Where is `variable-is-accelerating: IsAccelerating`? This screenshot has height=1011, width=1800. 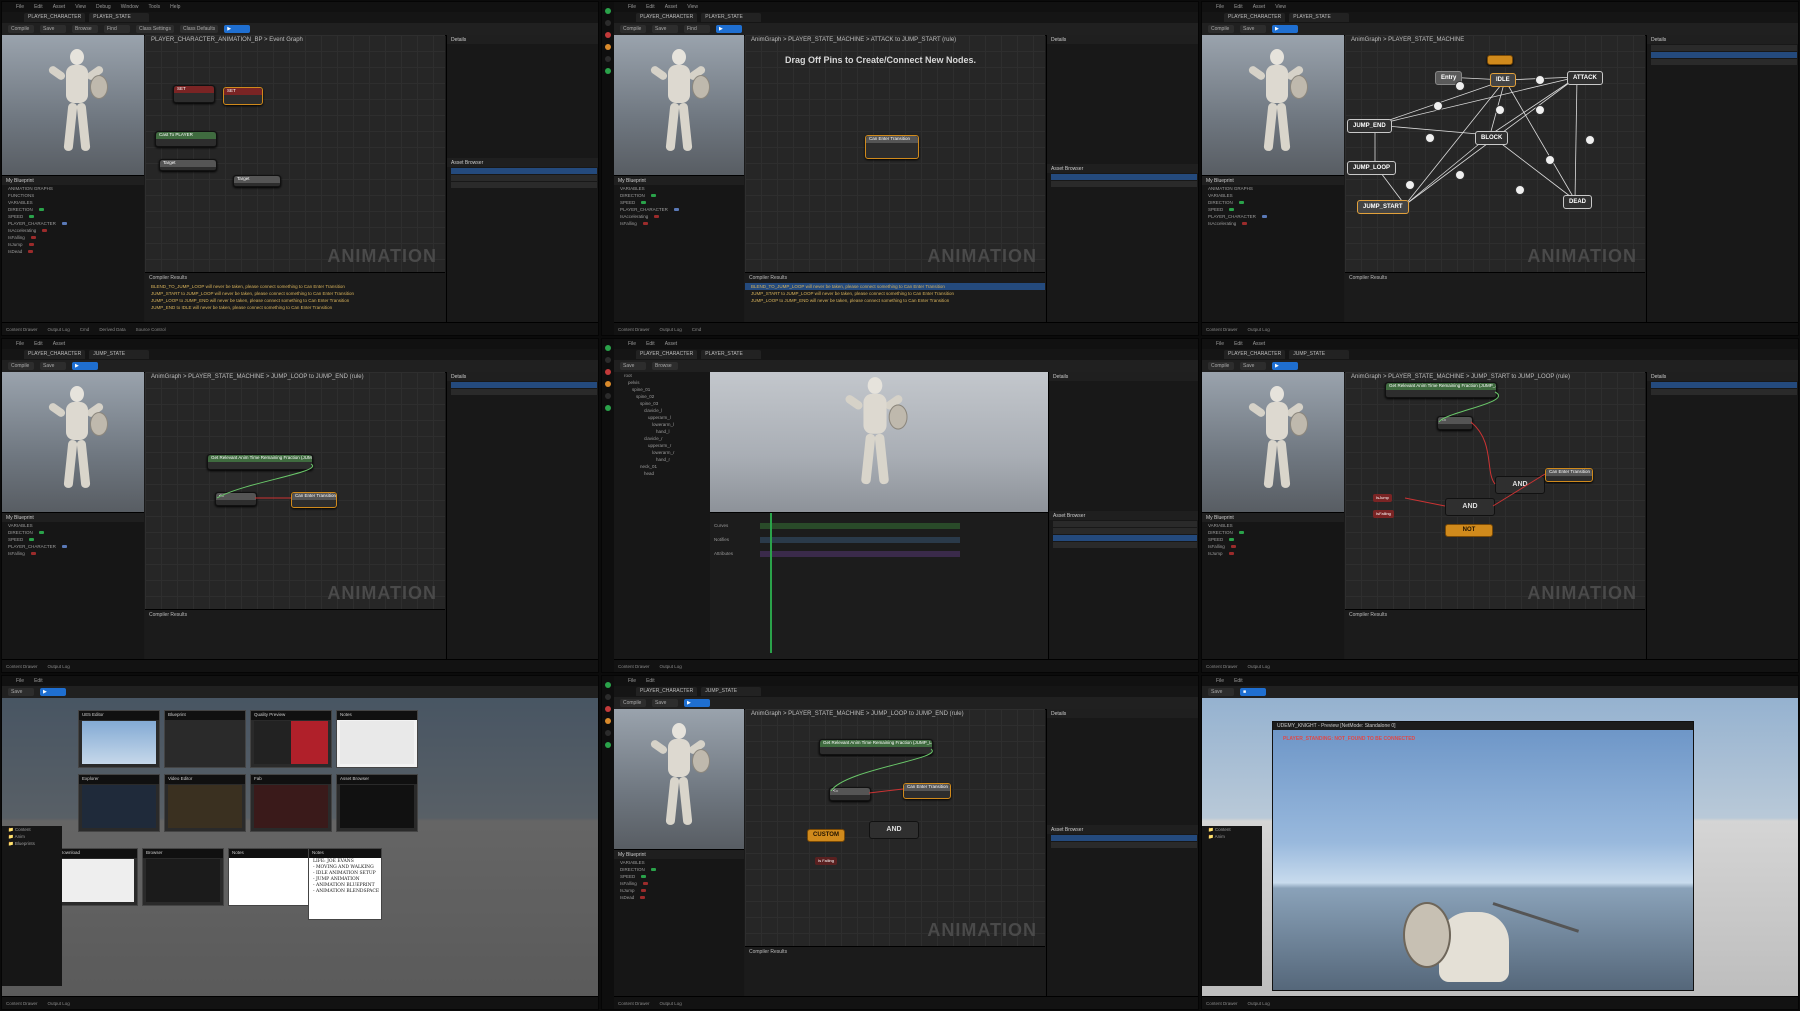
variable-is-accelerating: IsAccelerating is located at coordinates (73, 230).